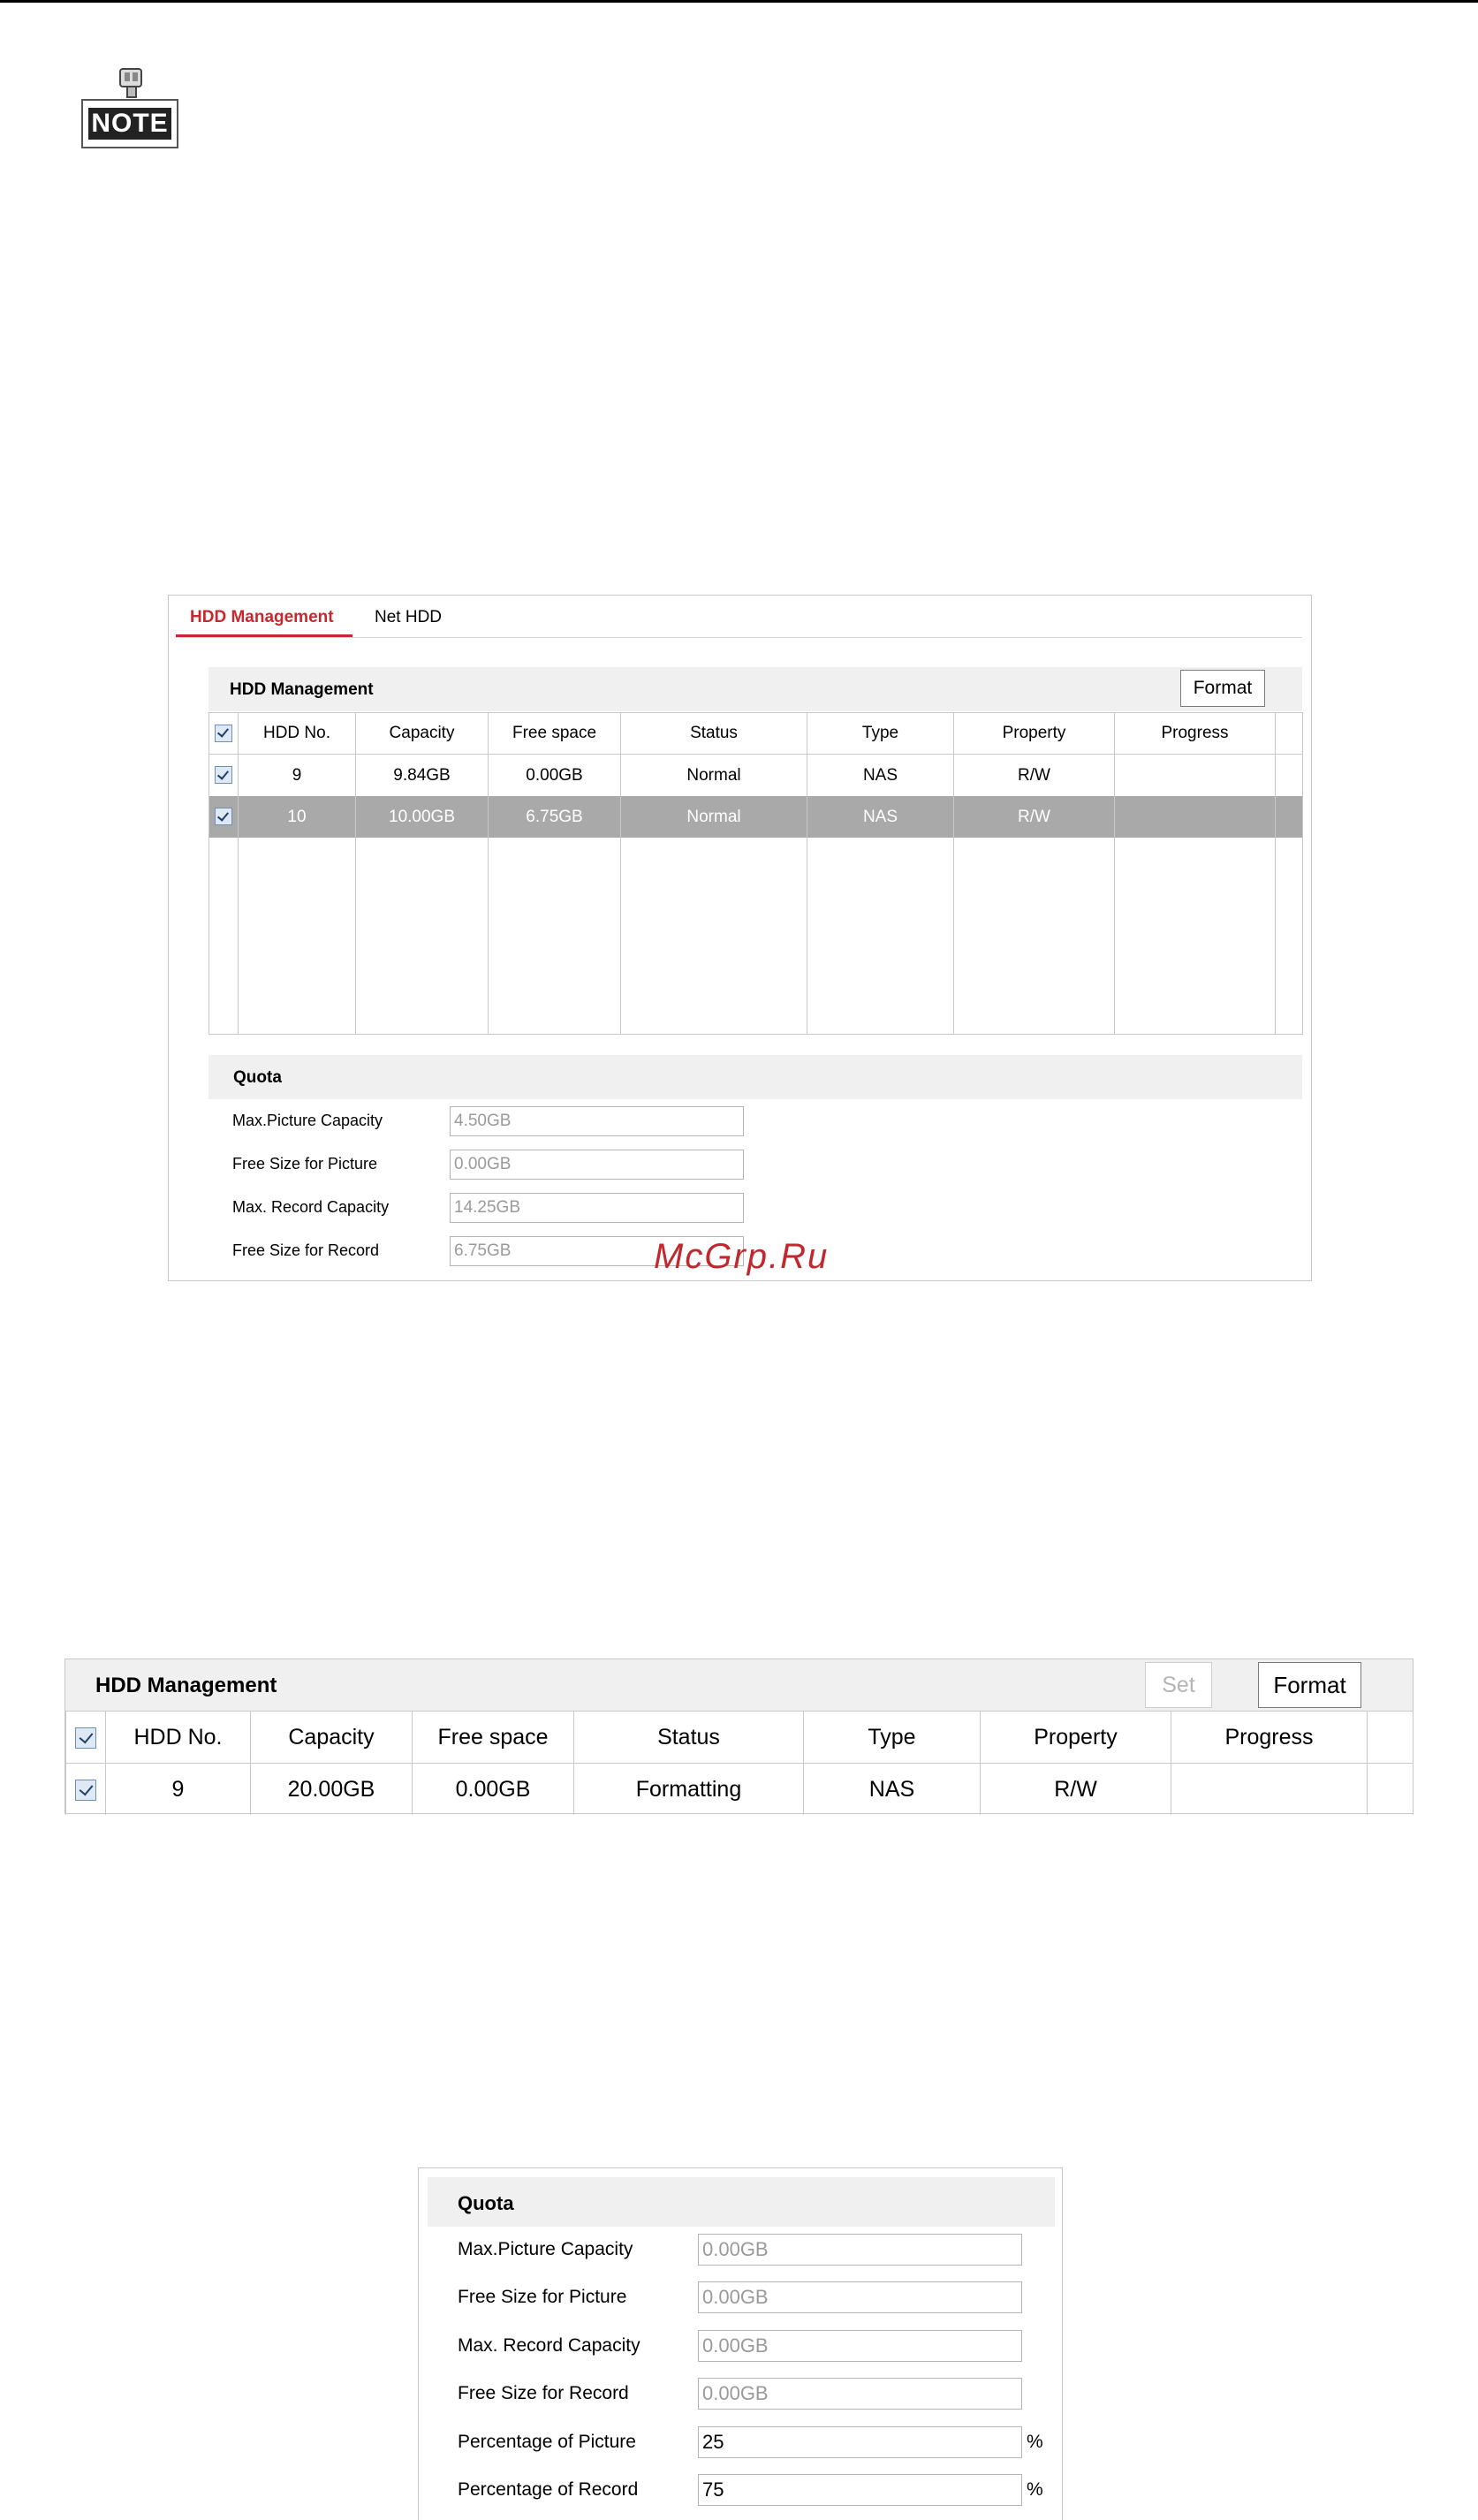  What do you see at coordinates (860, 2250) in the screenshot?
I see `max-picture-capacity-field: 0.00GB` at bounding box center [860, 2250].